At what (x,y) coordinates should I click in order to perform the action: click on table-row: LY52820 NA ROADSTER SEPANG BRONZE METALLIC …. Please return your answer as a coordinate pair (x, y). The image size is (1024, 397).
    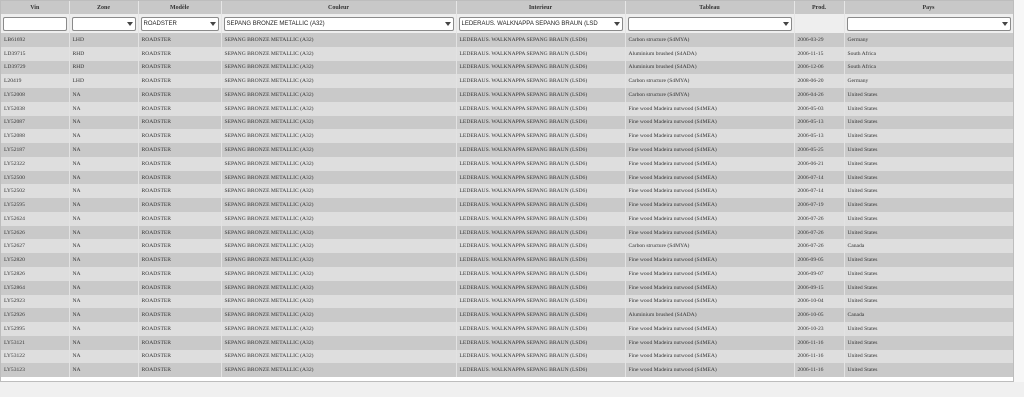
    Looking at the image, I should click on (507, 260).